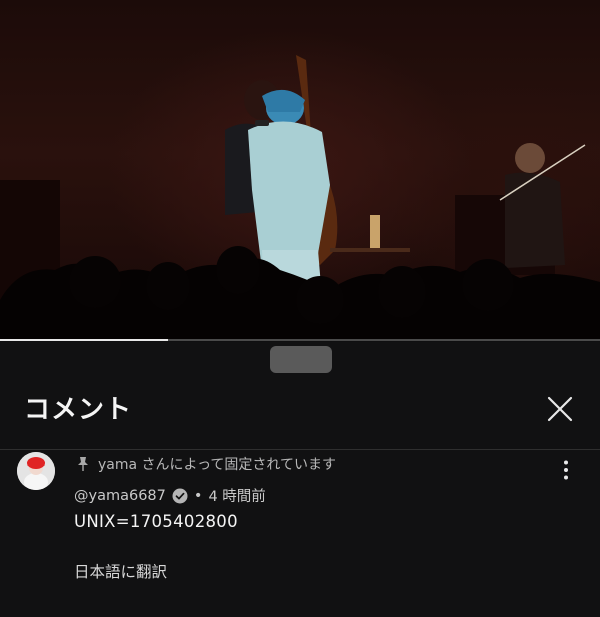  What do you see at coordinates (78, 410) in the screenshot?
I see `sheet-title: コメント` at bounding box center [78, 410].